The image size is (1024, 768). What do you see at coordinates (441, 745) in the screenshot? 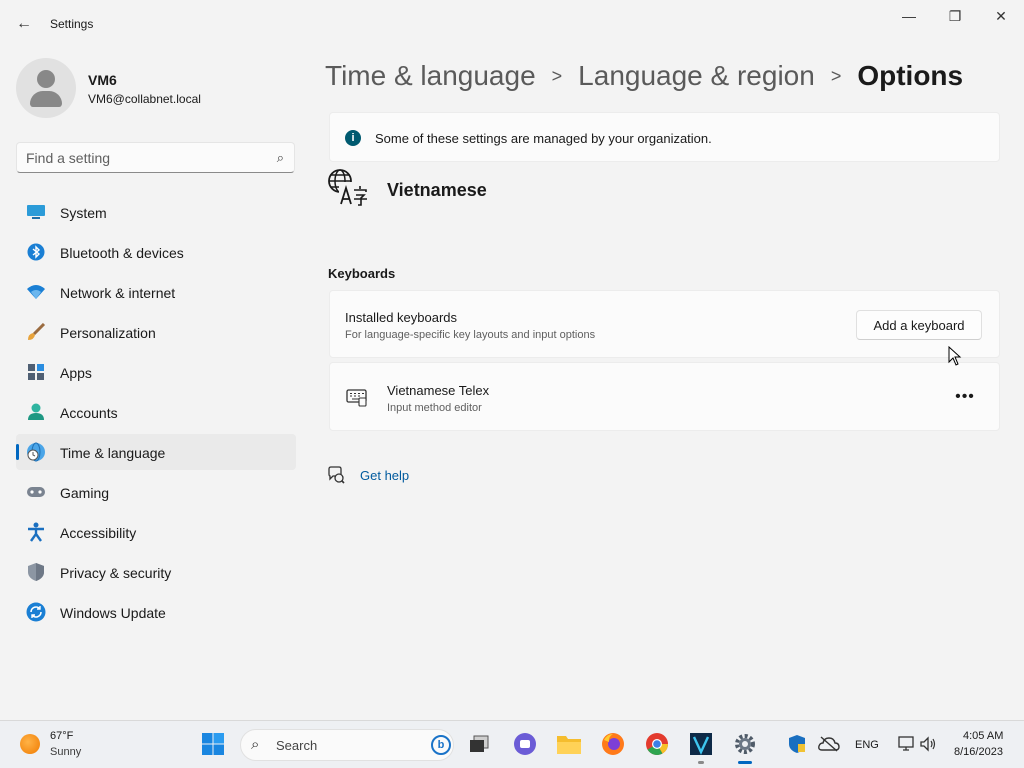
I see `bing-icon: b` at bounding box center [441, 745].